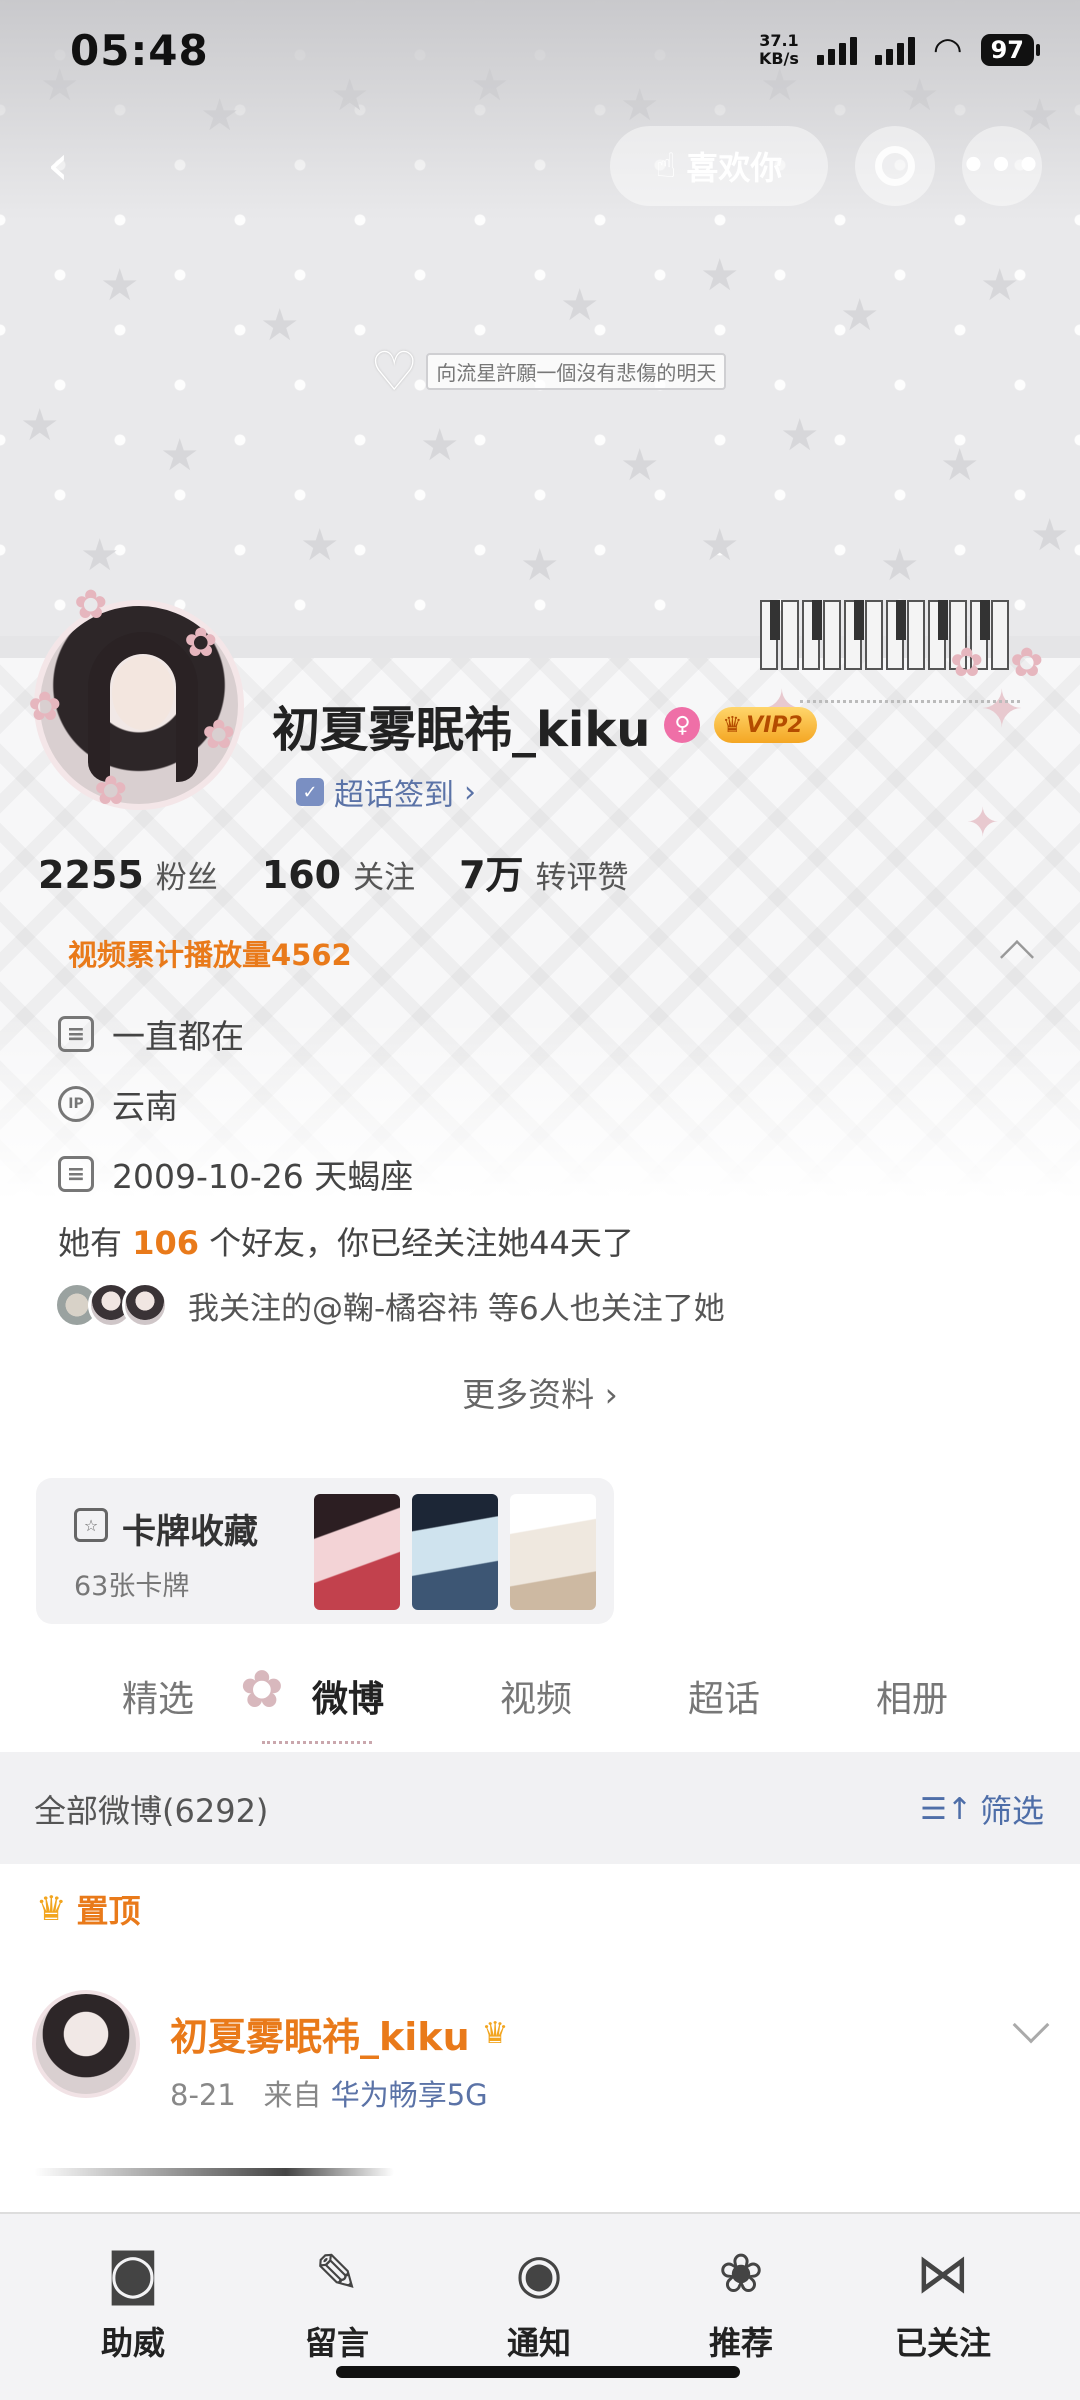 The height and width of the screenshot is (2400, 1080). I want to click on super-topic-checkin: ✓ 超话签到 ›, so click(386, 792).